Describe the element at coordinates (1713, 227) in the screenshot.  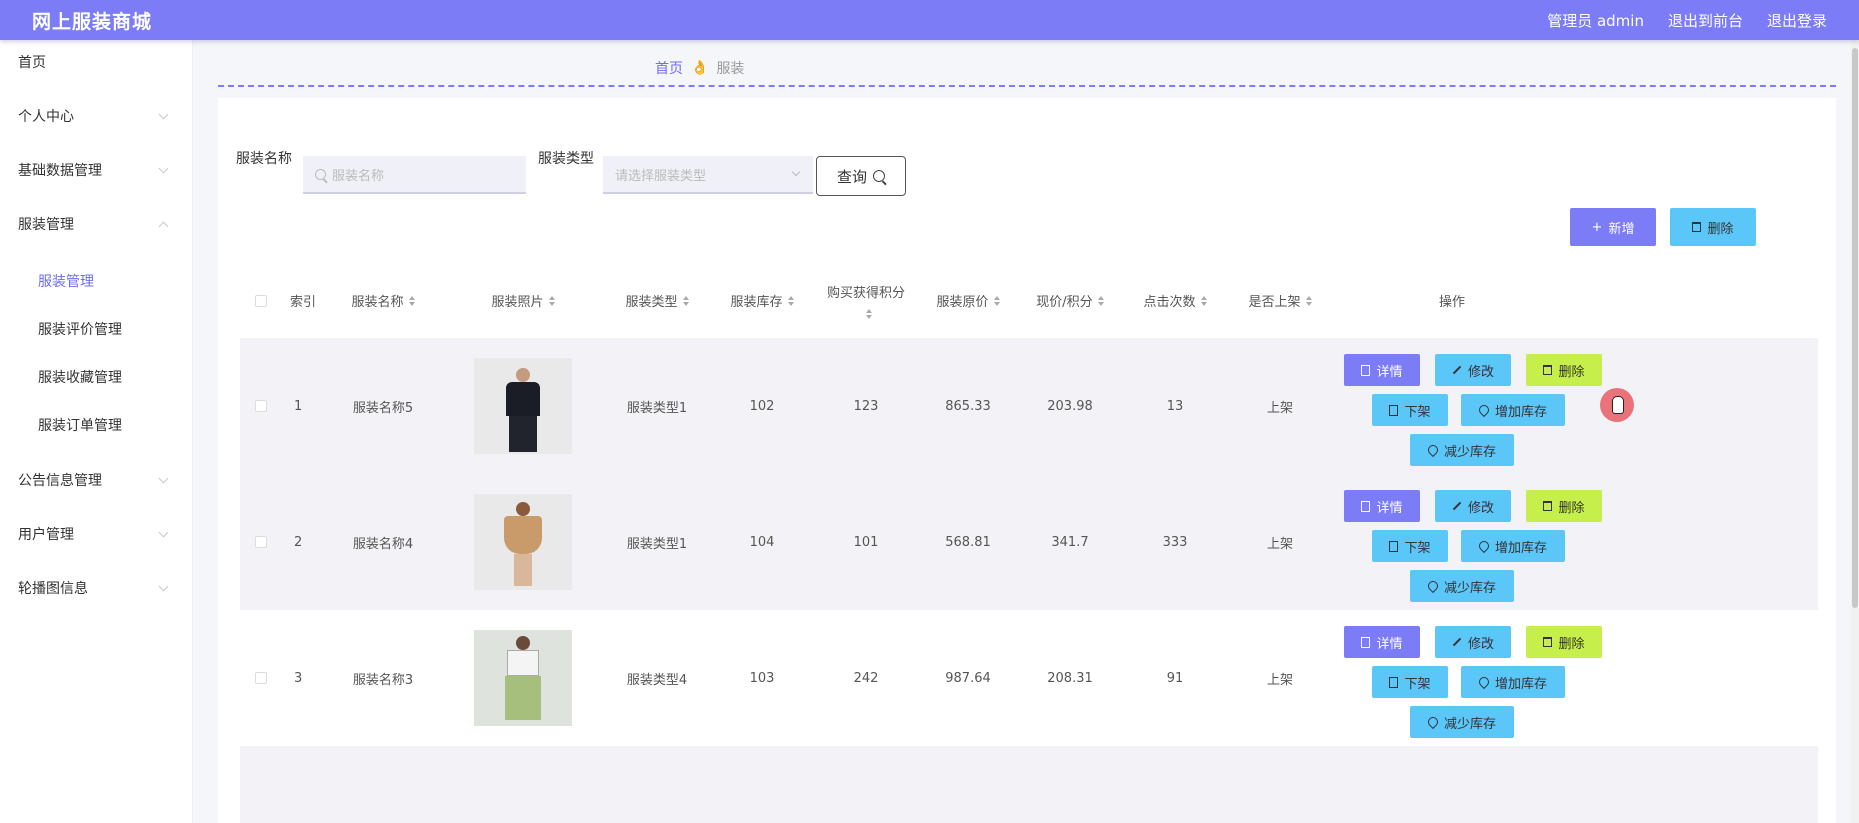
I see `batch-delete-button: 删除` at that location.